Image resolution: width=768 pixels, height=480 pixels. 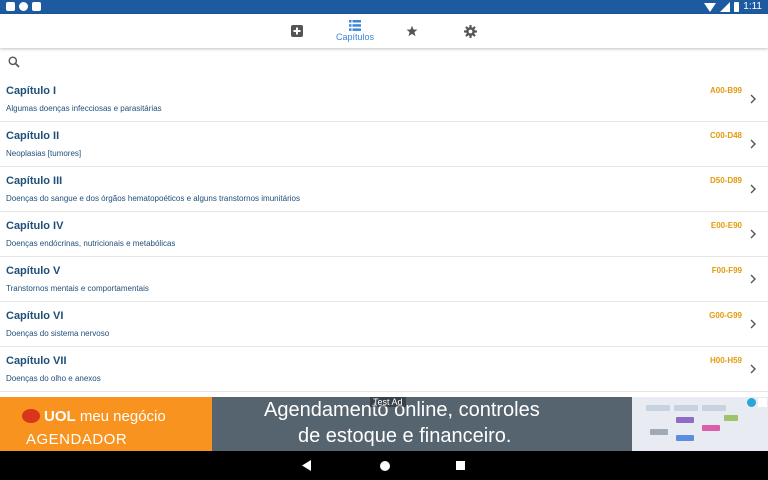 I want to click on list-icon, so click(x=355, y=25).